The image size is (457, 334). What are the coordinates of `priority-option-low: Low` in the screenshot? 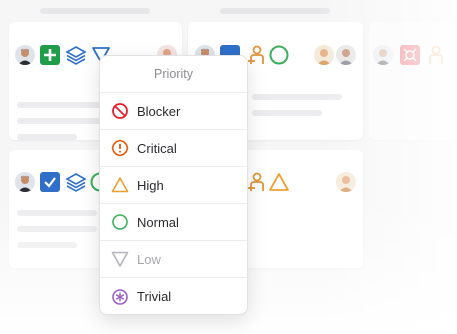 It's located at (173, 259).